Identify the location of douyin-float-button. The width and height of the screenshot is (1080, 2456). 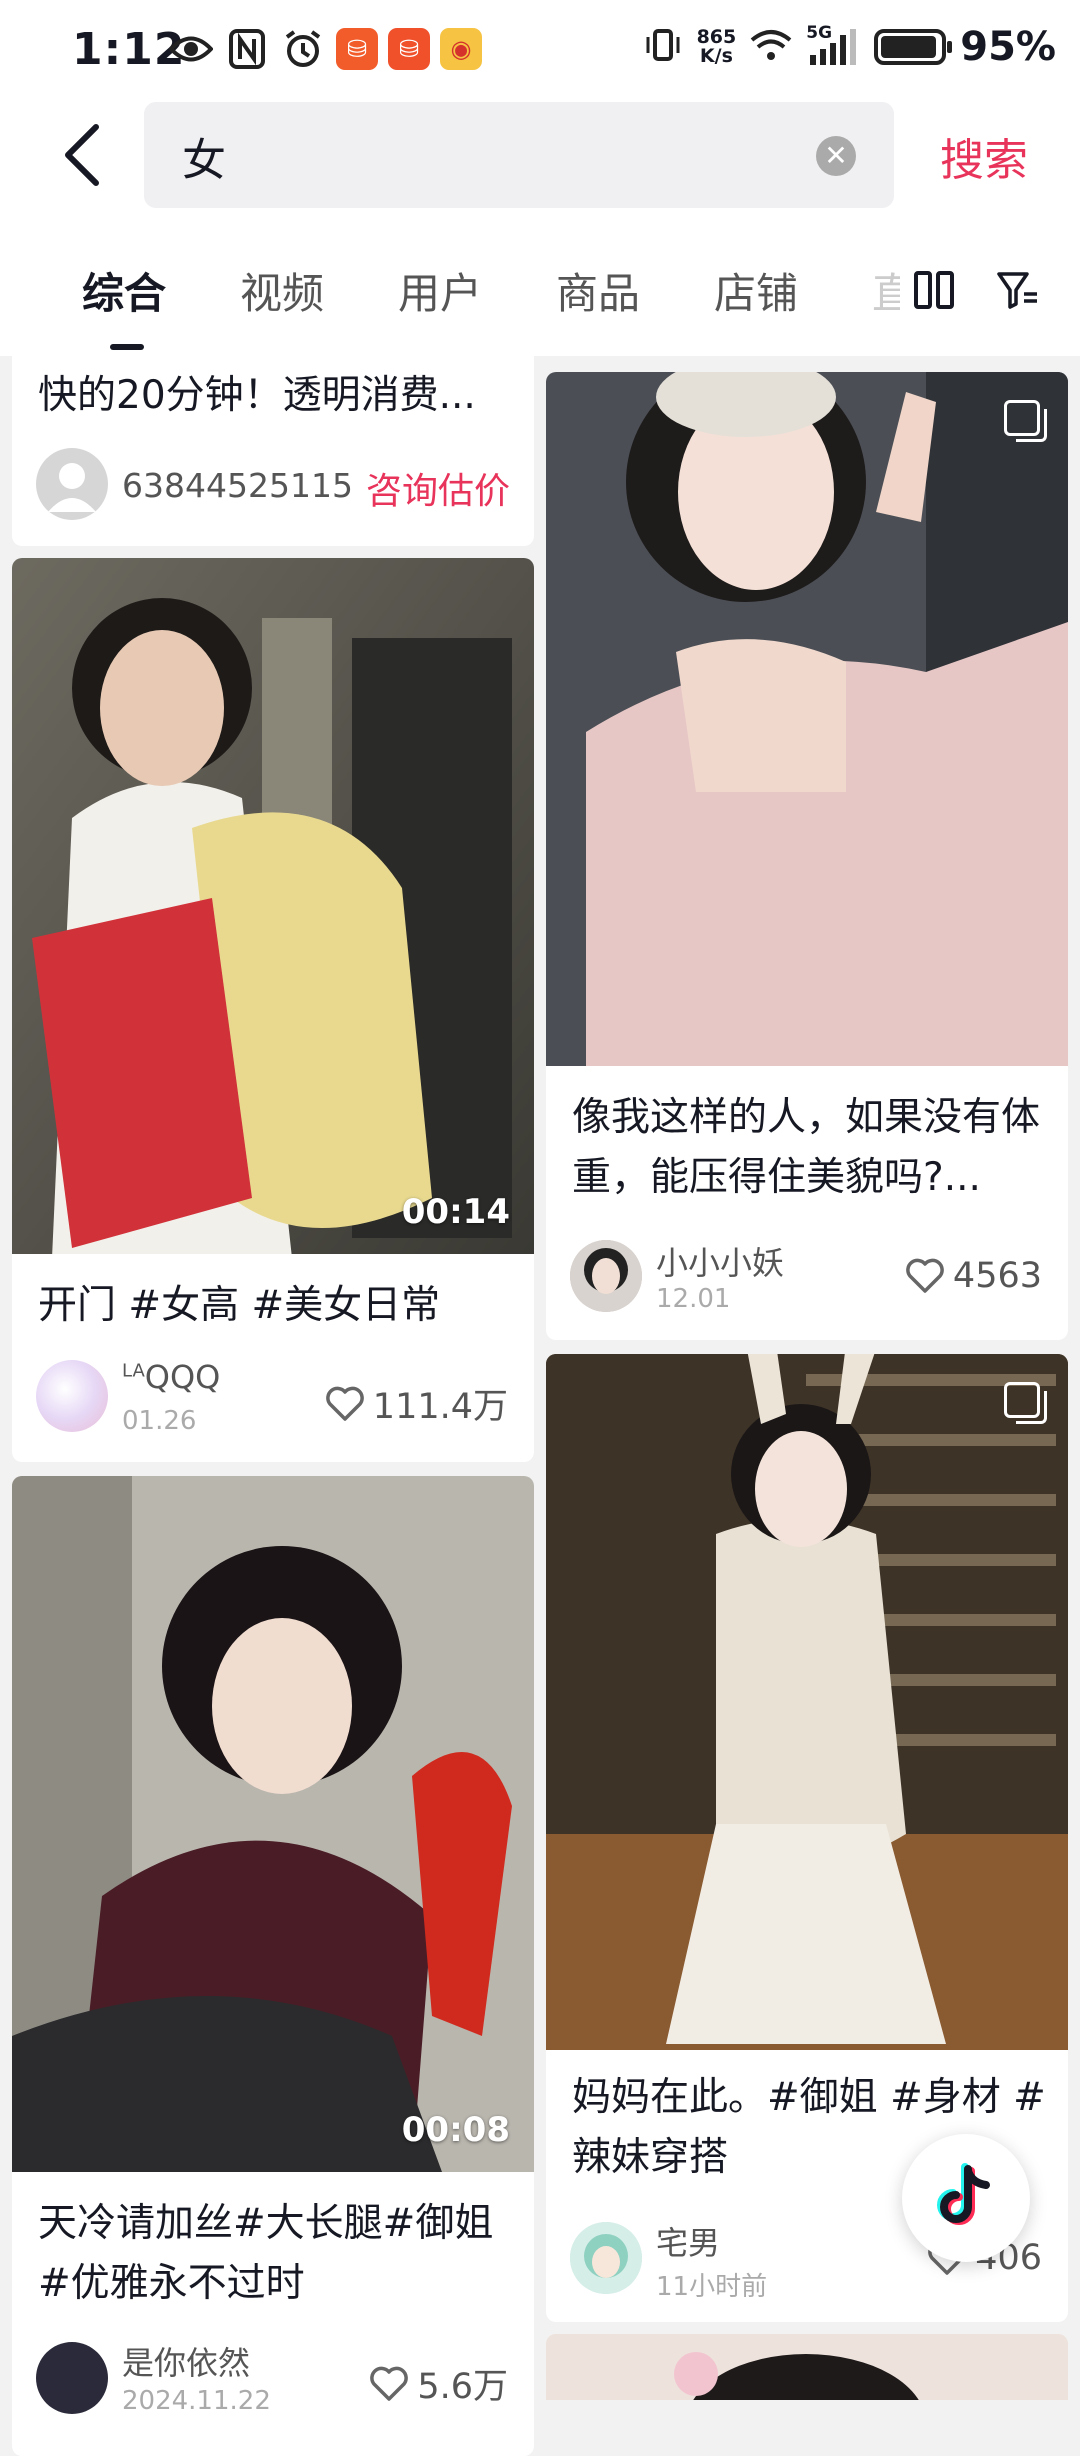
(966, 2198).